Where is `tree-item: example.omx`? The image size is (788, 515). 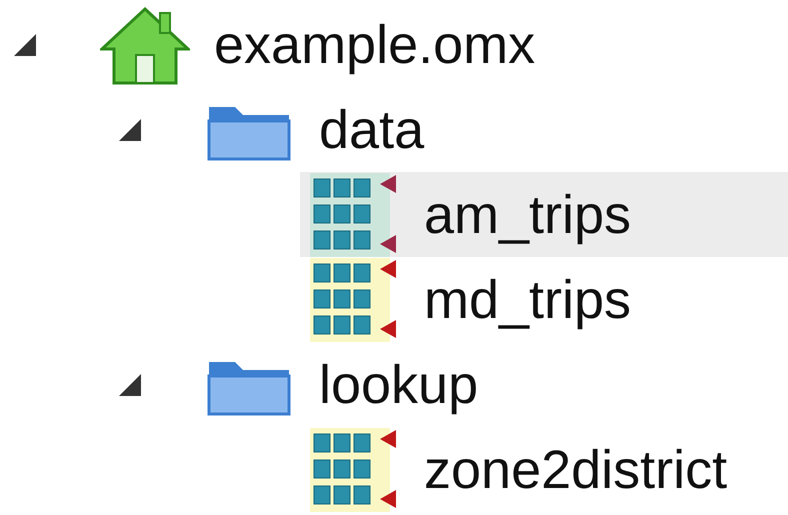 tree-item: example.omx is located at coordinates (439, 44).